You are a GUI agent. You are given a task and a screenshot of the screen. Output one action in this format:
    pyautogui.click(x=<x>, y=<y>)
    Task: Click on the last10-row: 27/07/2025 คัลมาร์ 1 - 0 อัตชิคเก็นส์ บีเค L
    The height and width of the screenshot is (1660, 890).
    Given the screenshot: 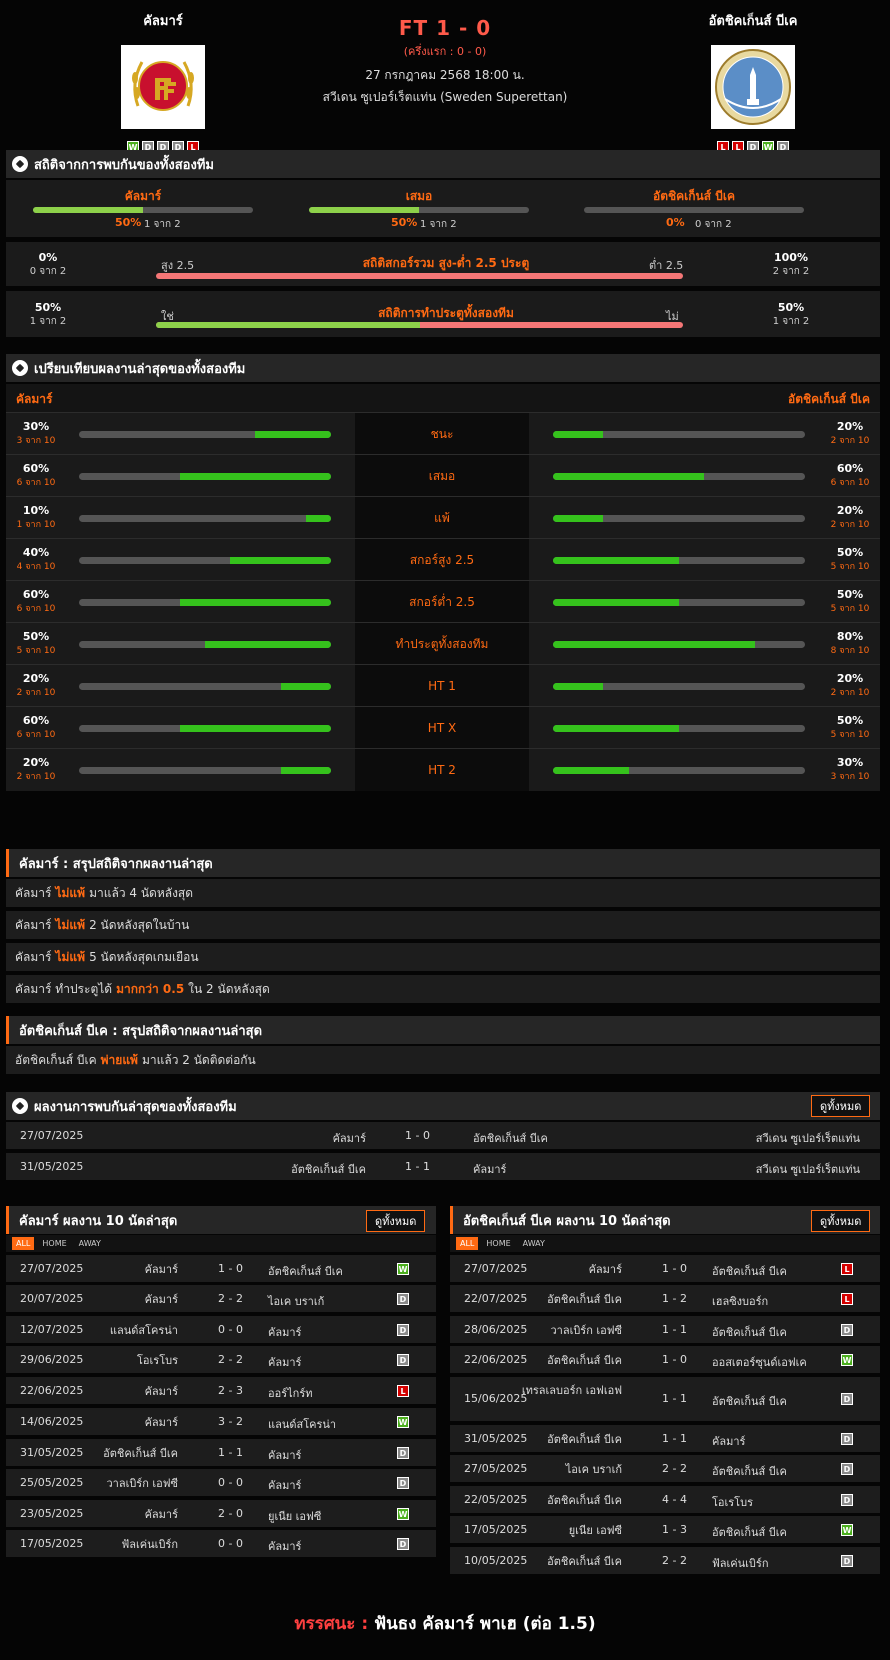 What is the action you would take?
    pyautogui.click(x=665, y=1268)
    